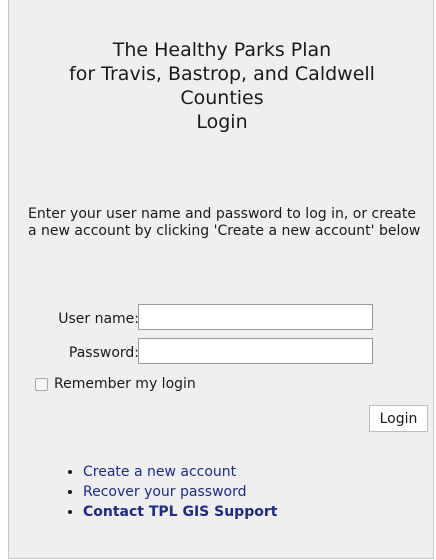 The image size is (436, 560). What do you see at coordinates (222, 74) in the screenshot?
I see `title-line-2: for Travis, Bastrop, and Caldwell` at bounding box center [222, 74].